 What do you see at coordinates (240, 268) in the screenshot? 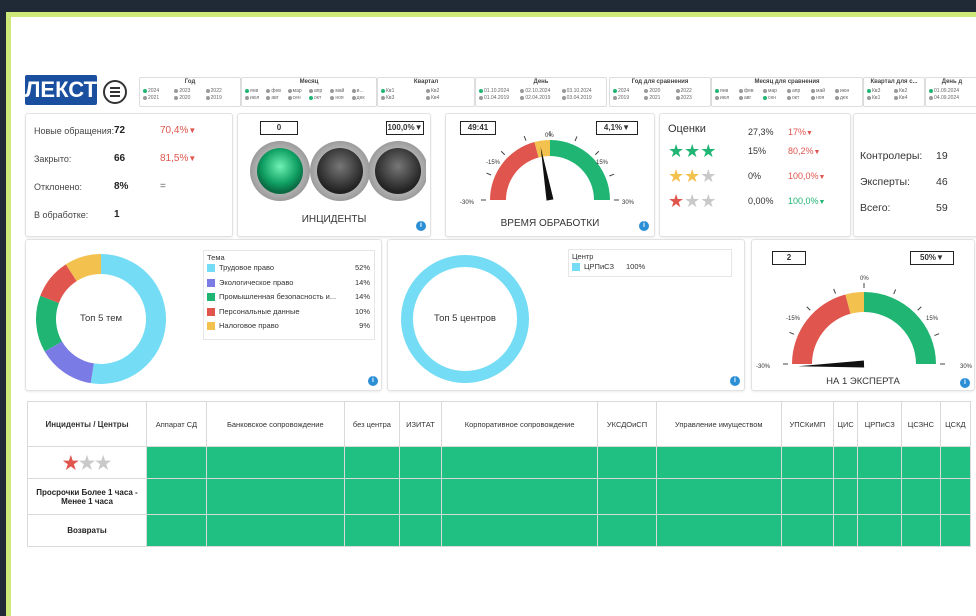
I see `legend-item: Трудовое право` at bounding box center [240, 268].